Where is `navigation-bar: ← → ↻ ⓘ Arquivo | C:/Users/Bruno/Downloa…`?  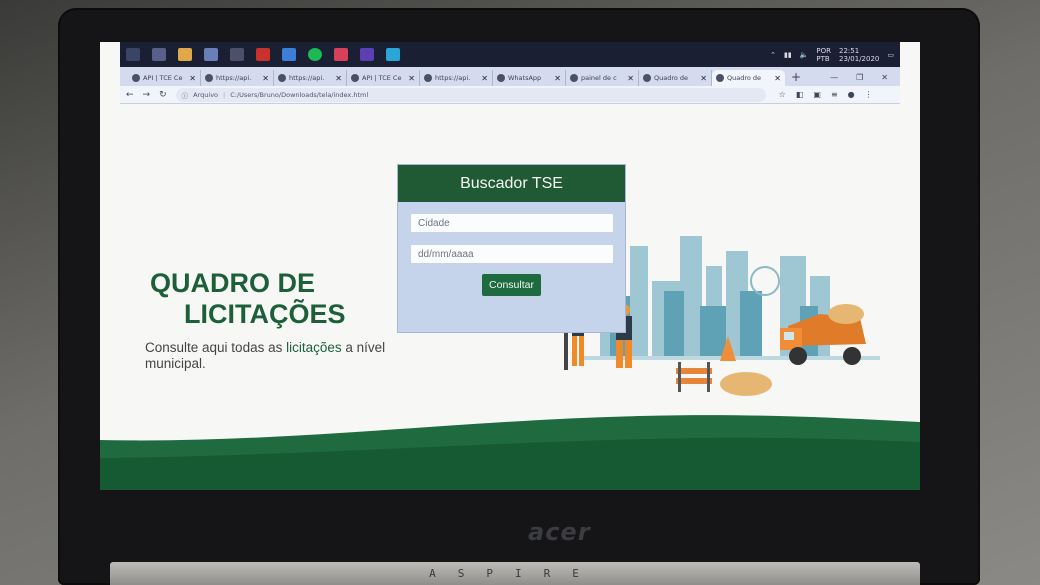 navigation-bar: ← → ↻ ⓘ Arquivo | C:/Users/Bruno/Downloa… is located at coordinates (510, 95).